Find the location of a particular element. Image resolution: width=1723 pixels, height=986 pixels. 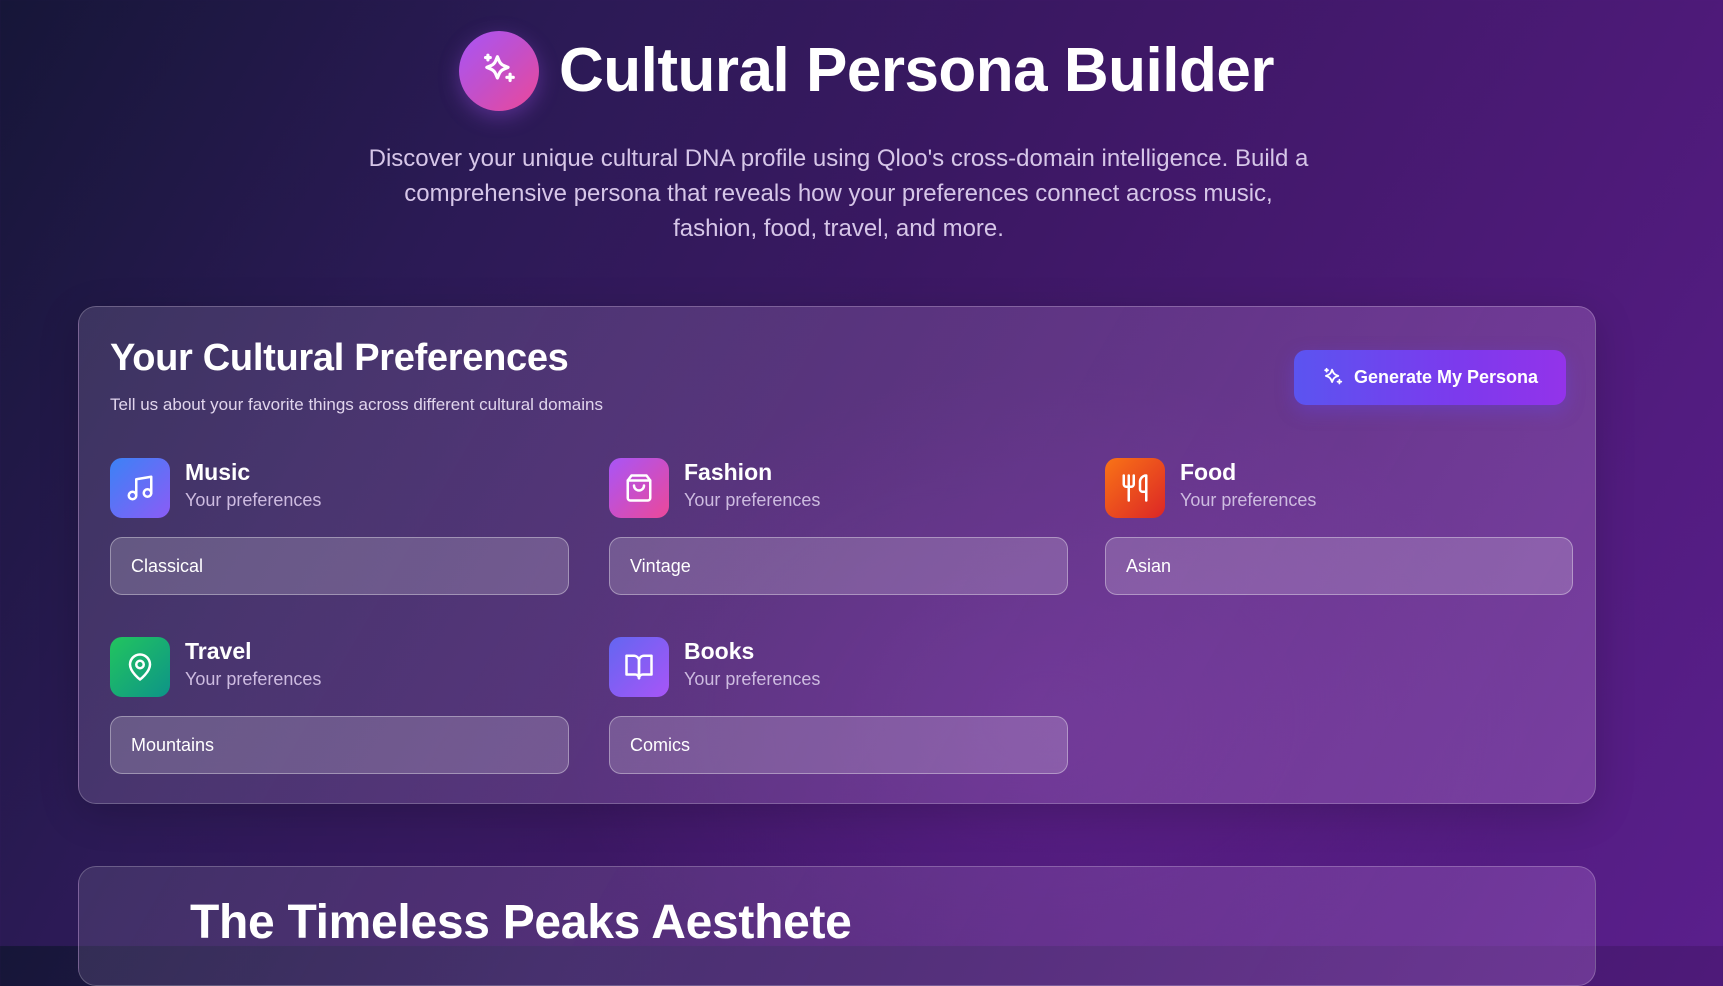

domain-food-header: Food Your preferences is located at coordinates (1339, 488).